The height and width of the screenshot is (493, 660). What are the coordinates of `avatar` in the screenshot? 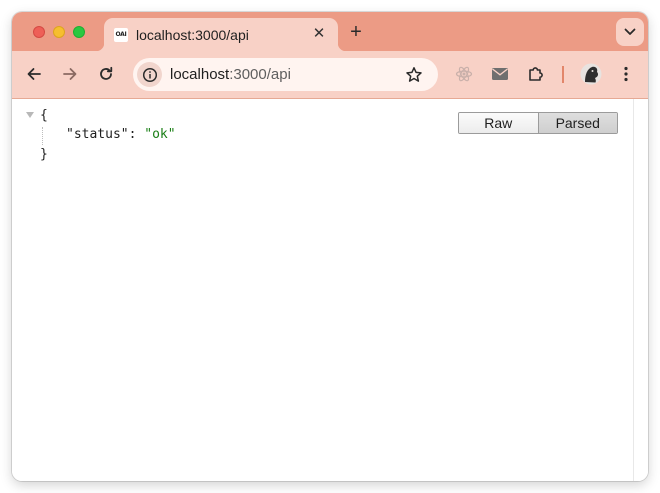 It's located at (591, 74).